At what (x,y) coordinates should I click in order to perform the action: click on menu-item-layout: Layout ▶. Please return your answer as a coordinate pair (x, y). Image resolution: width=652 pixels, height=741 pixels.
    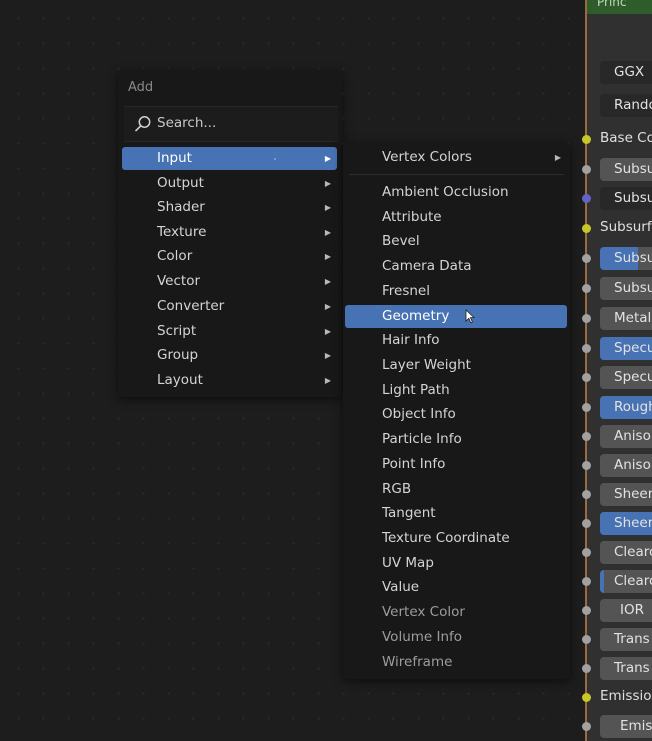
    Looking at the image, I should click on (229, 380).